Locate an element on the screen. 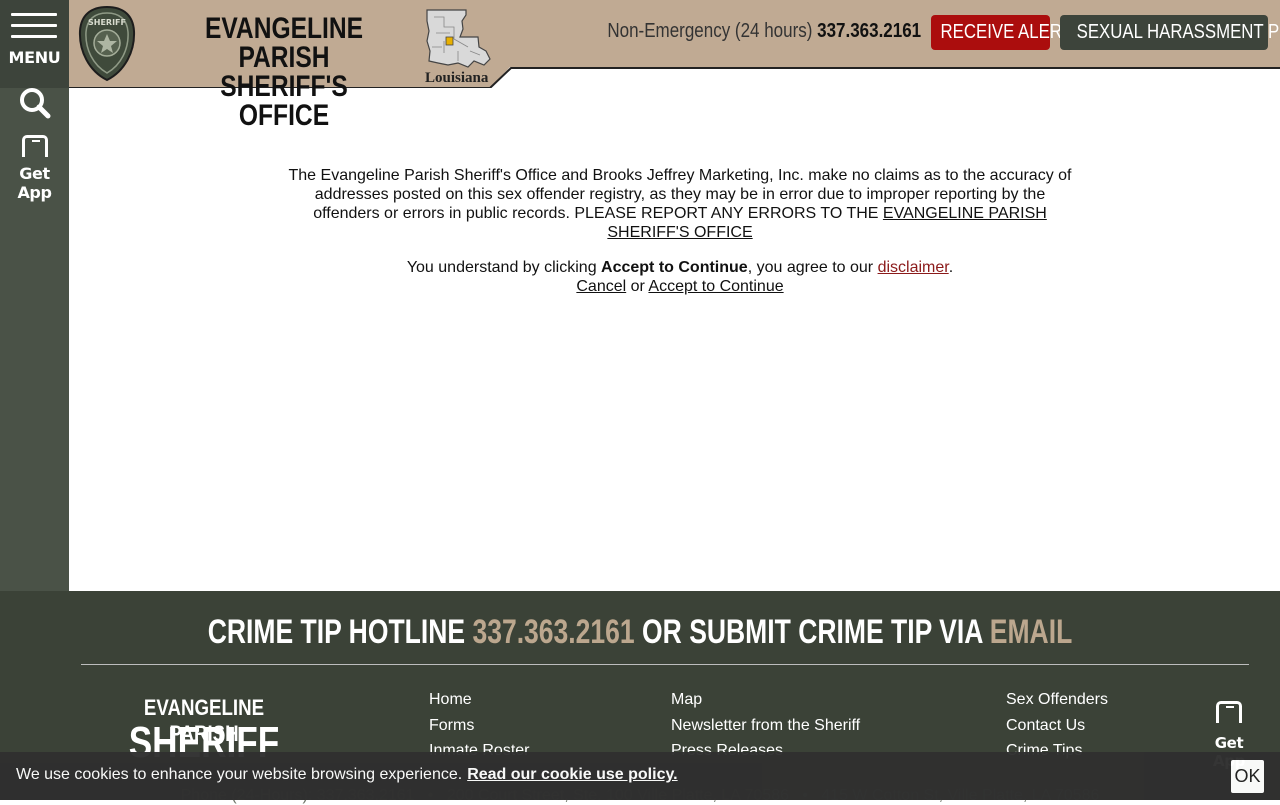 This screenshot has height=805, width=1280. search-icon is located at coordinates (35, 103).